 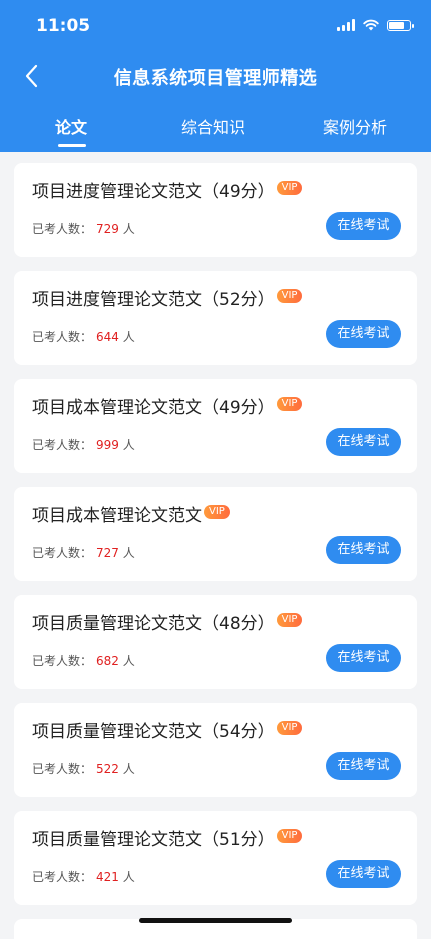 I want to click on item-title-row: 项目成本管理论文范文（49分） VIP, so click(x=167, y=405).